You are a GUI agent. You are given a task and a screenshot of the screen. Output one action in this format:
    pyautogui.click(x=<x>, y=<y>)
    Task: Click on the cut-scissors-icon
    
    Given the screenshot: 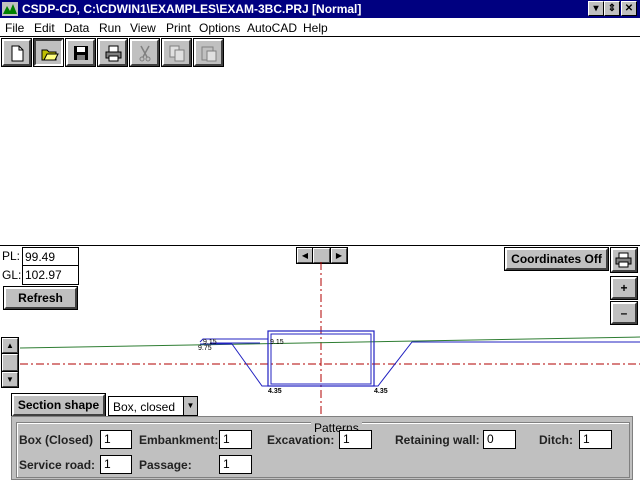 What is the action you would take?
    pyautogui.click(x=145, y=53)
    